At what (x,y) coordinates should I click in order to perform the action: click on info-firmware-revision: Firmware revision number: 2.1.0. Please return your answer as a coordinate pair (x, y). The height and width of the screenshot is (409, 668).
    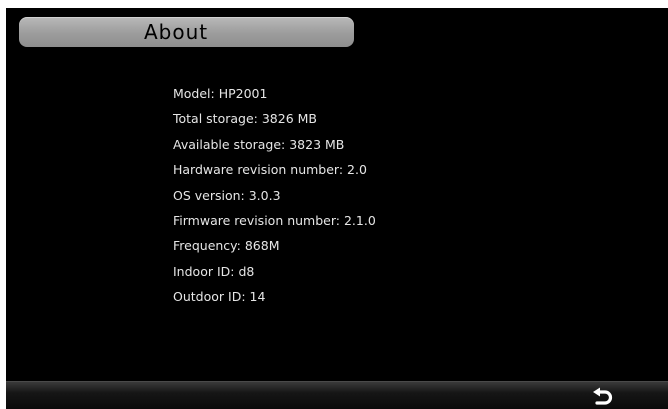
    Looking at the image, I should click on (274, 220).